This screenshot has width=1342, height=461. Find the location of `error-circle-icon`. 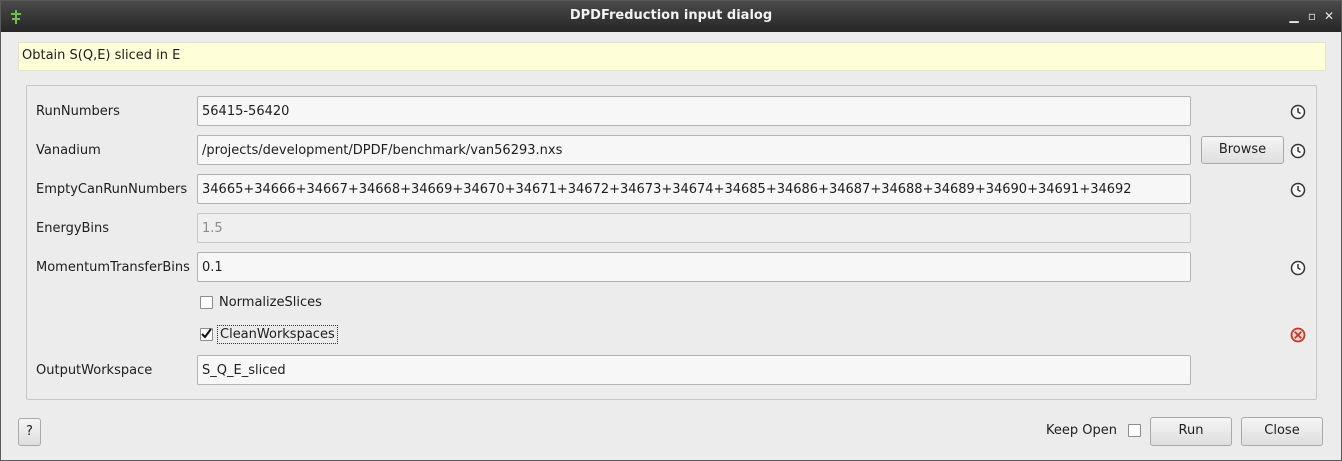

error-circle-icon is located at coordinates (1298, 335).